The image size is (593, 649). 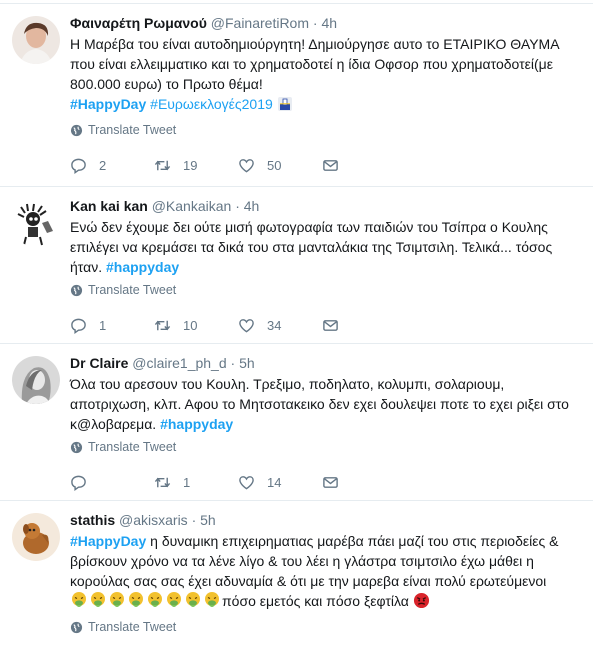 What do you see at coordinates (260, 23) in the screenshot?
I see `username: @FainaretiRom` at bounding box center [260, 23].